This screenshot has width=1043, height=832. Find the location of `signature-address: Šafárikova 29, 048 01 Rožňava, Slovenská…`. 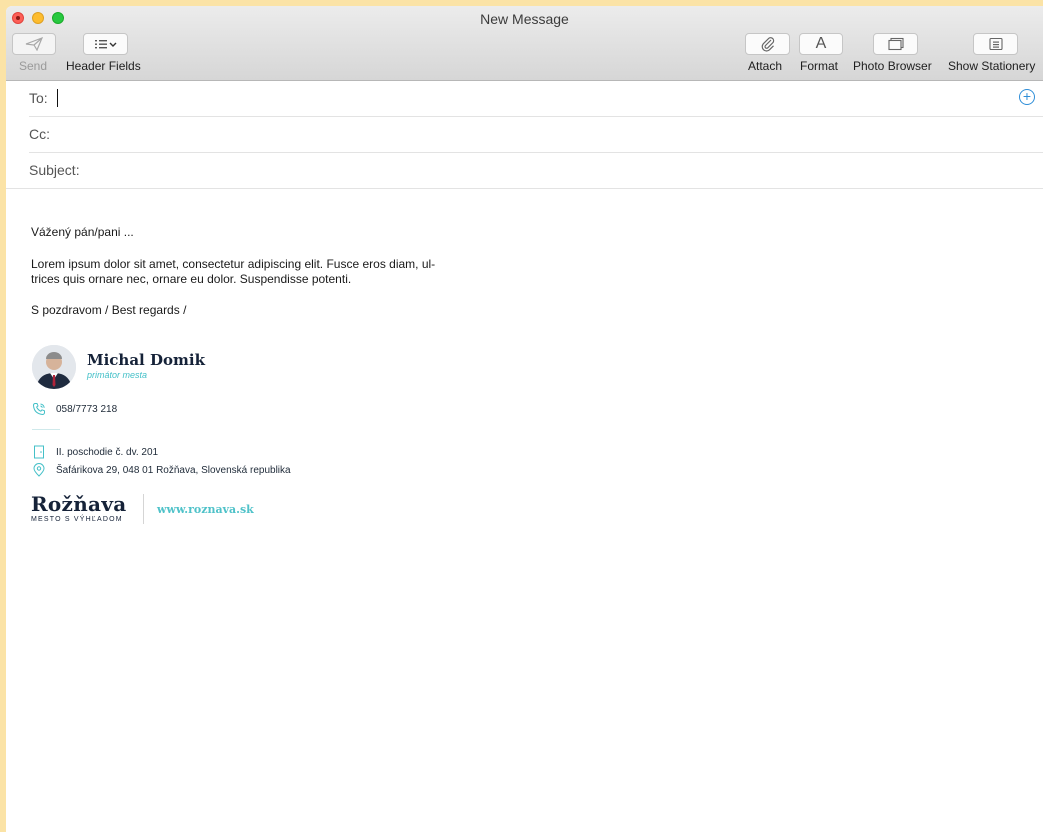

signature-address: Šafárikova 29, 048 01 Rožňava, Slovenská… is located at coordinates (173, 470).